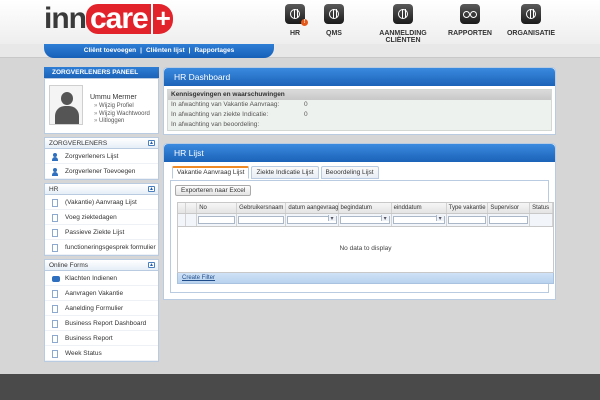 Image resolution: width=600 pixels, height=400 pixels. I want to click on sidebar-item-label: (Vakantie) Aanvraag Lijst, so click(101, 202).